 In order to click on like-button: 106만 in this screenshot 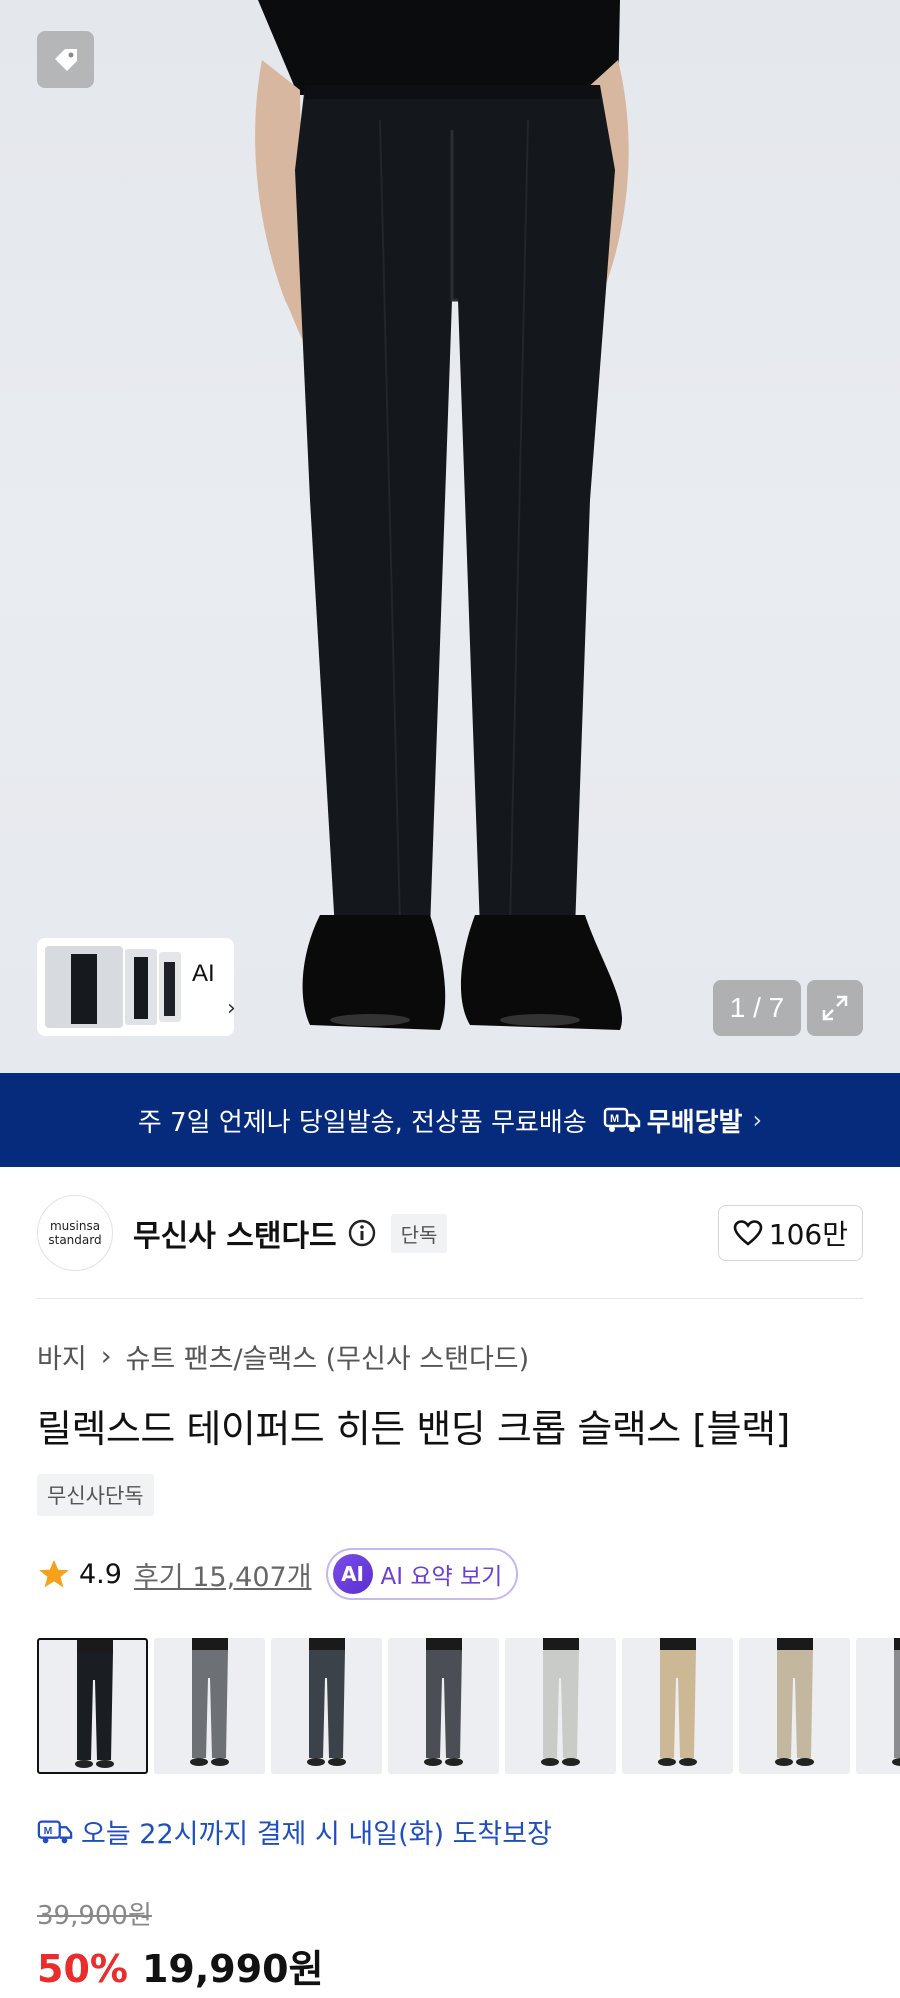, I will do `click(790, 1233)`.